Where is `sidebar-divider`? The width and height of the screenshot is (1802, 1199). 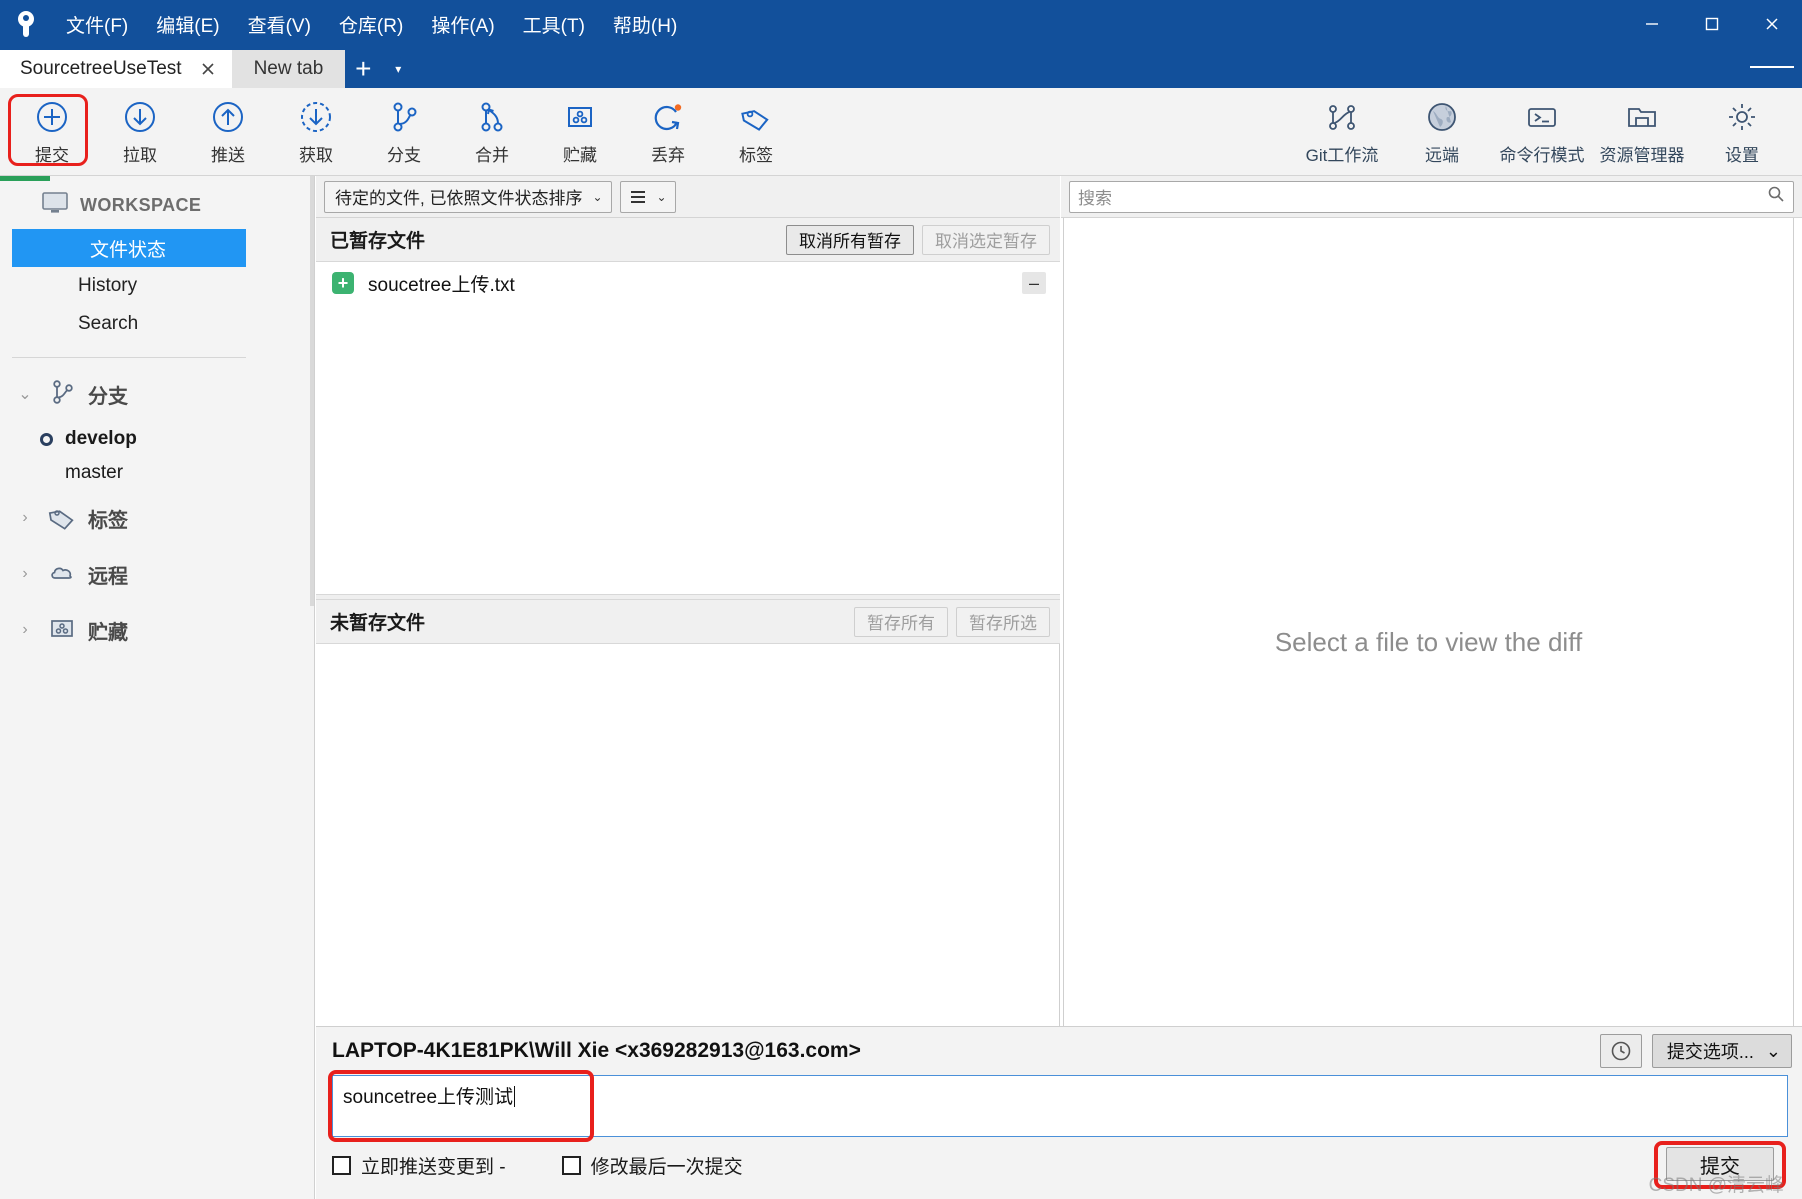
sidebar-divider is located at coordinates (129, 357).